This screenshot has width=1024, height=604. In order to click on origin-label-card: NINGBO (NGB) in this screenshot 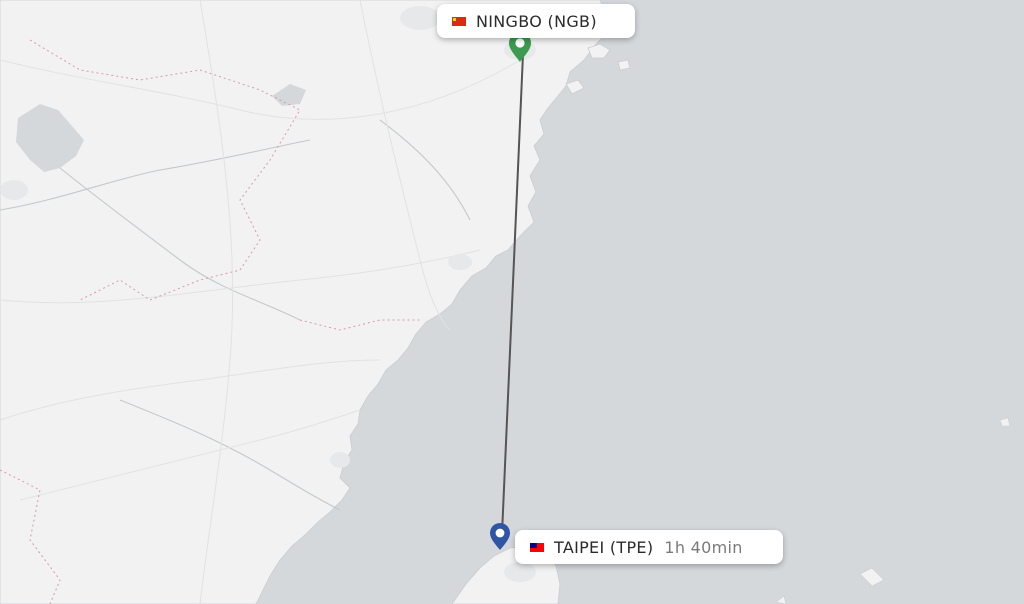, I will do `click(536, 21)`.